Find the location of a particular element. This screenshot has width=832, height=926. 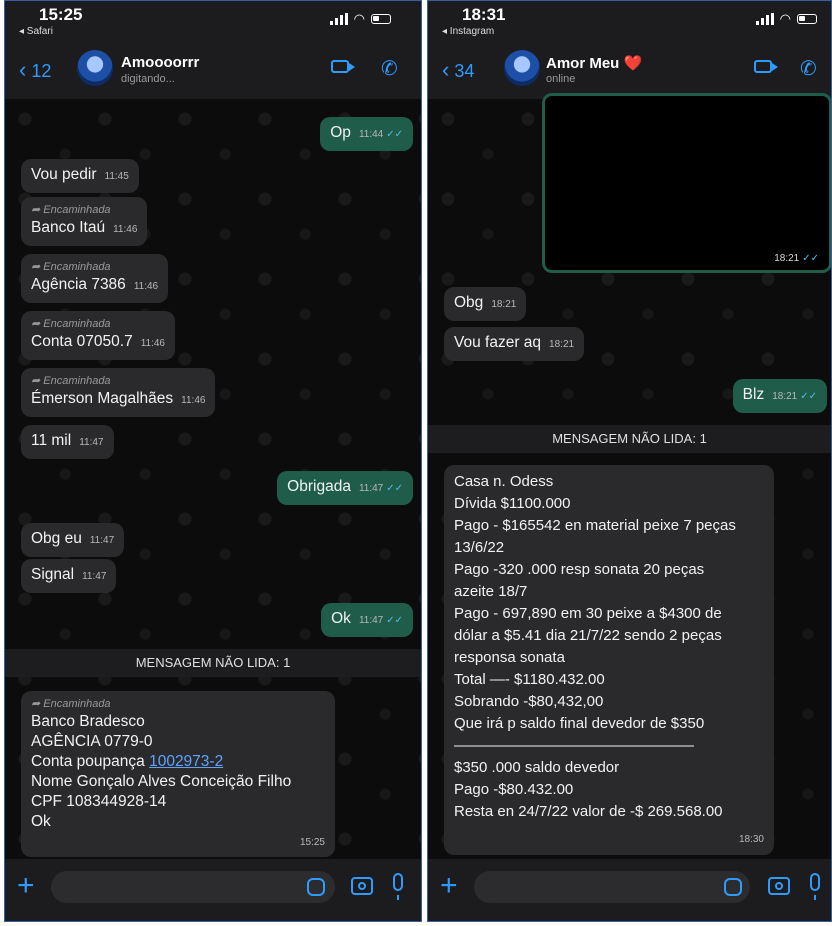

message-in-forwarded: ➦ Encaminhada Émerson Magalhães 11:46 is located at coordinates (118, 392).